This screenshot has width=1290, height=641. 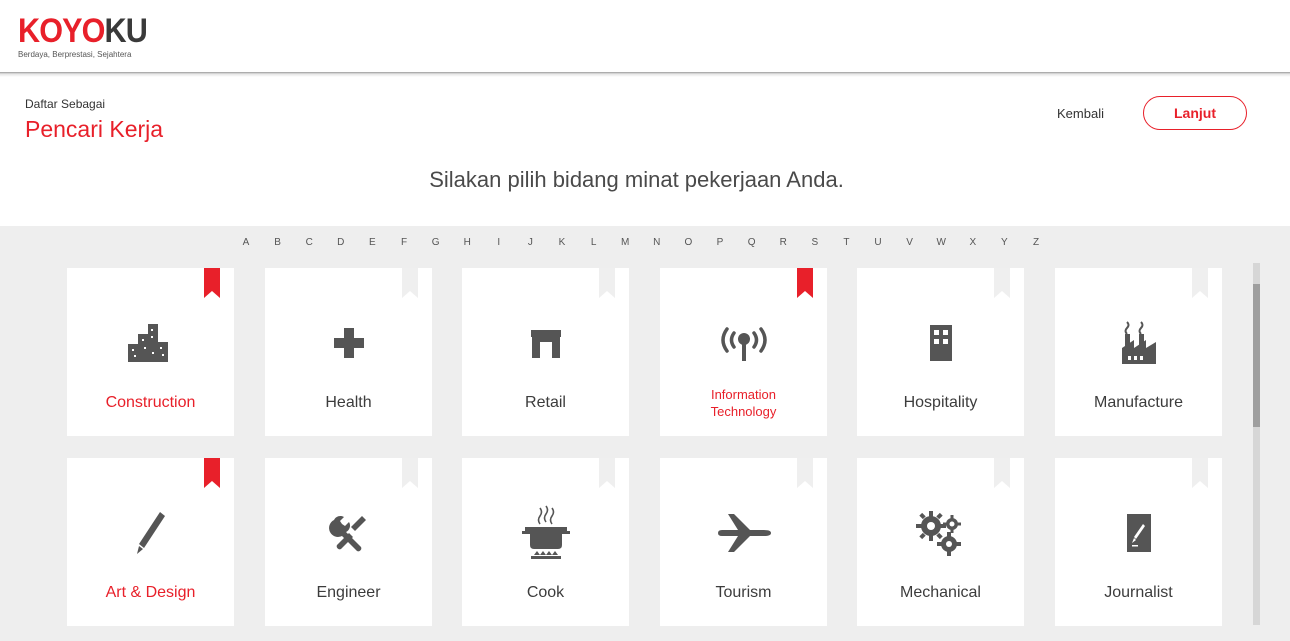 What do you see at coordinates (1036, 242) in the screenshot?
I see `alphabet-letter-z: Z` at bounding box center [1036, 242].